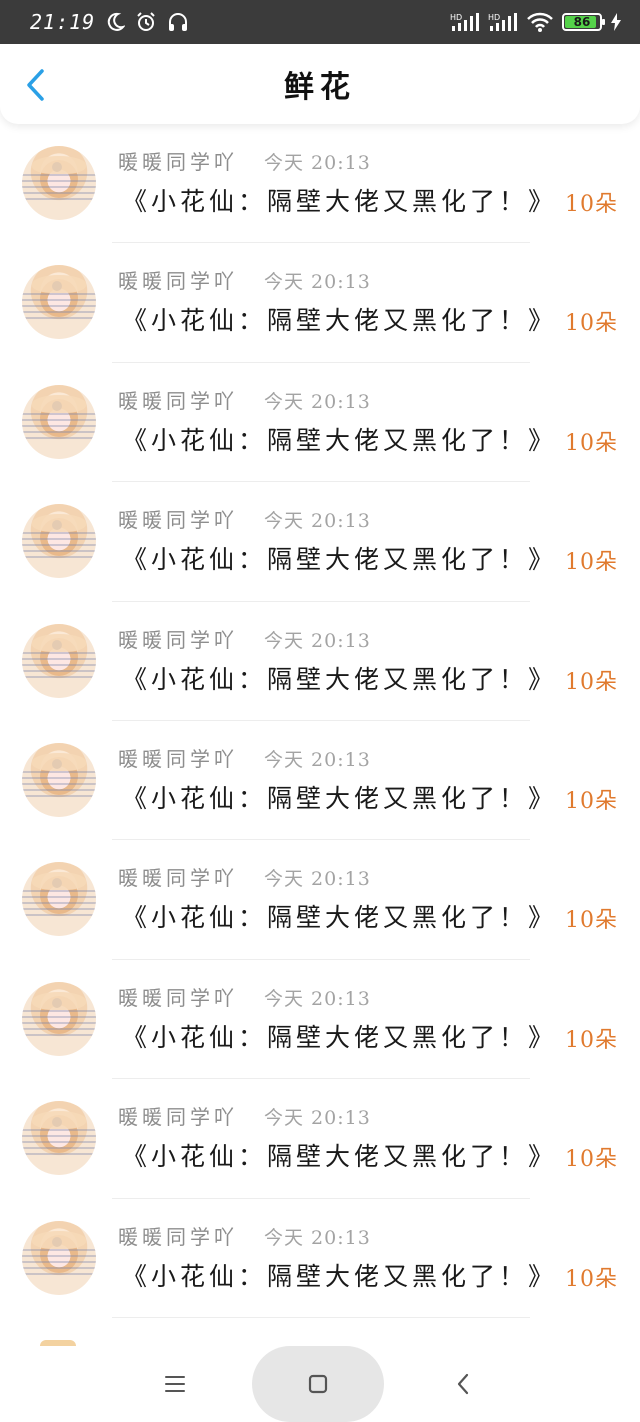 The image size is (640, 1422). I want to click on signal-icon: HD, so click(465, 22).